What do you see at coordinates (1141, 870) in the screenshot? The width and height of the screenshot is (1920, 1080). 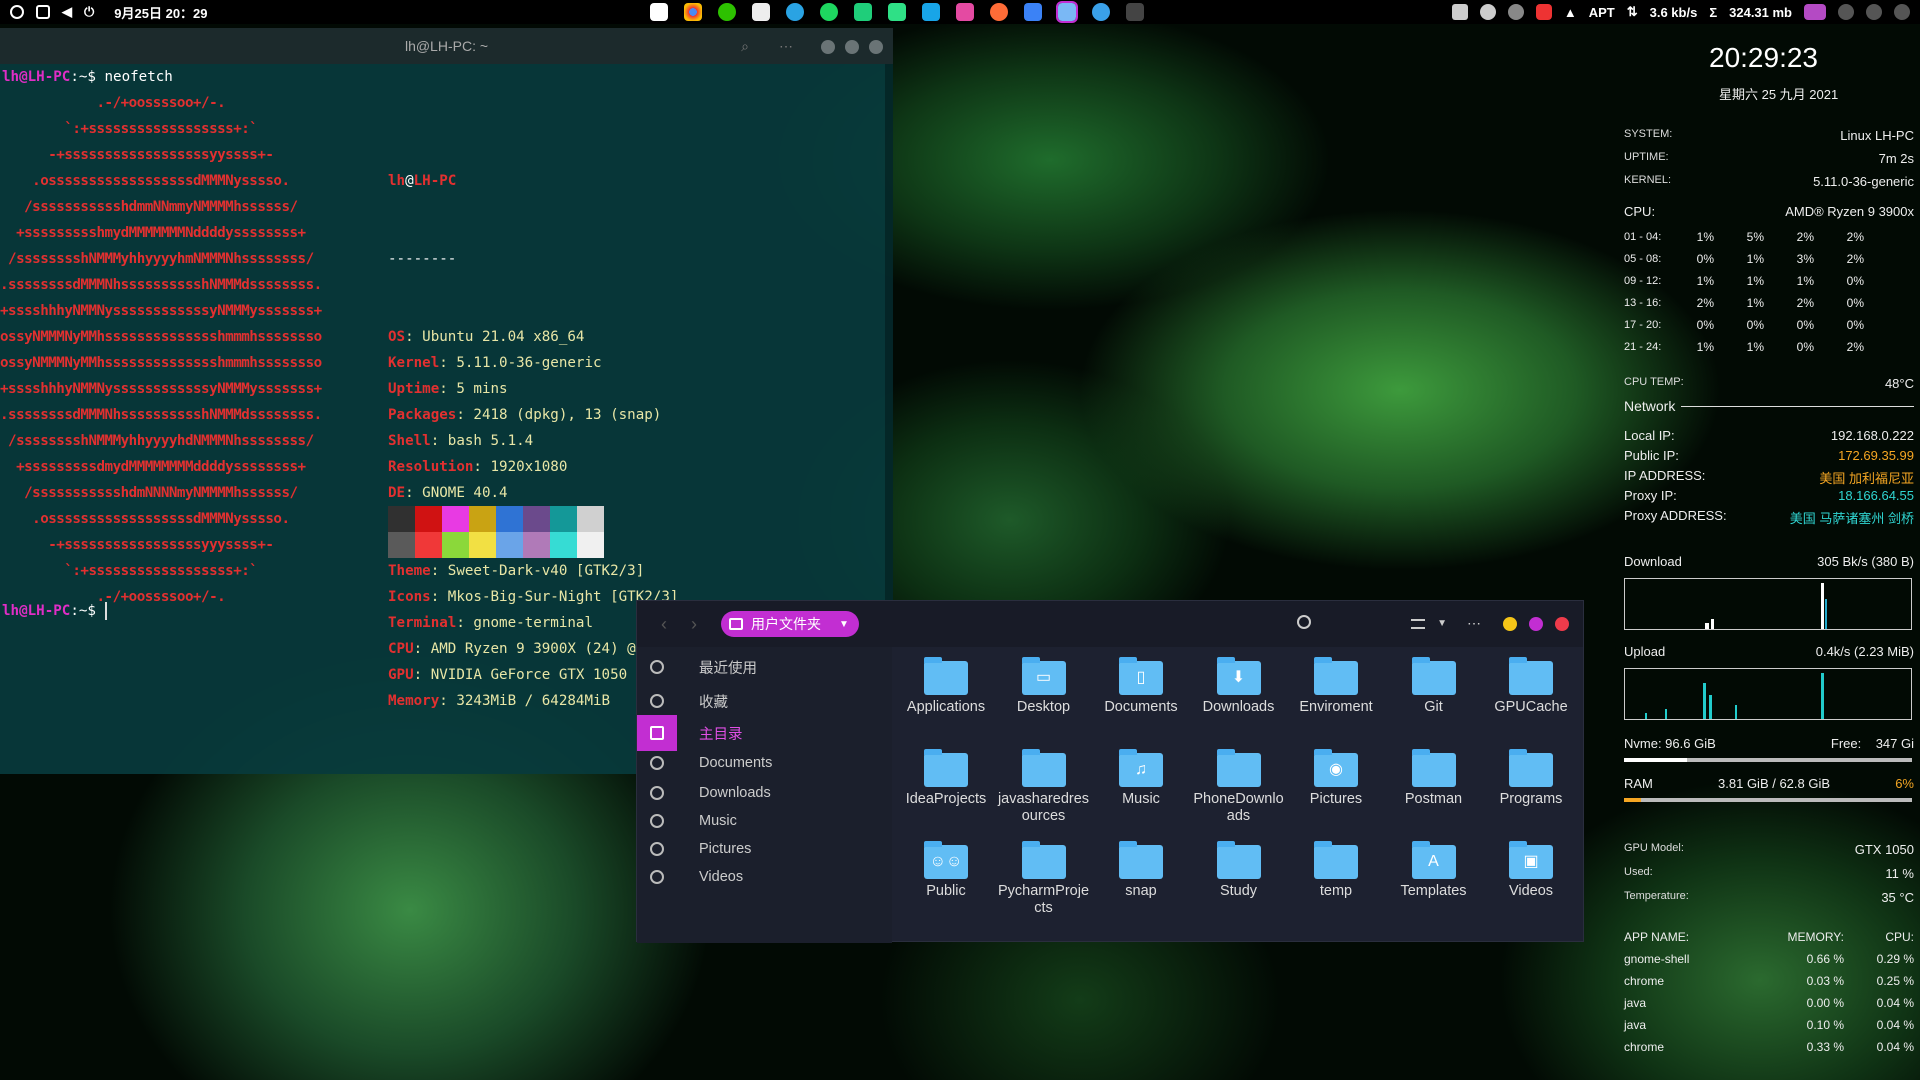 I see `folder-item: snap` at bounding box center [1141, 870].